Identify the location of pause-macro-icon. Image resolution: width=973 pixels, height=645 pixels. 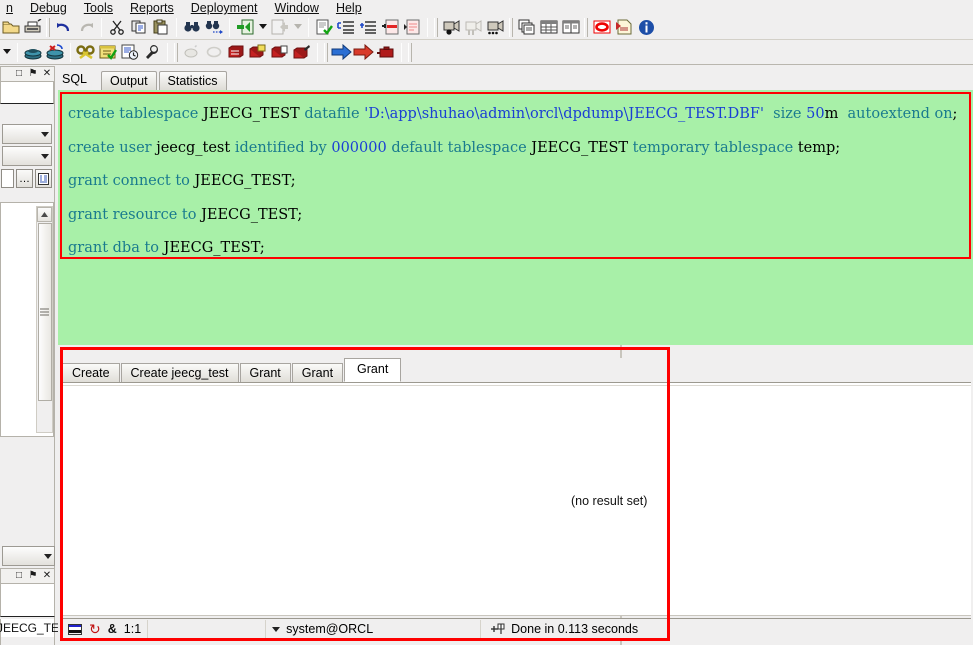
(474, 27).